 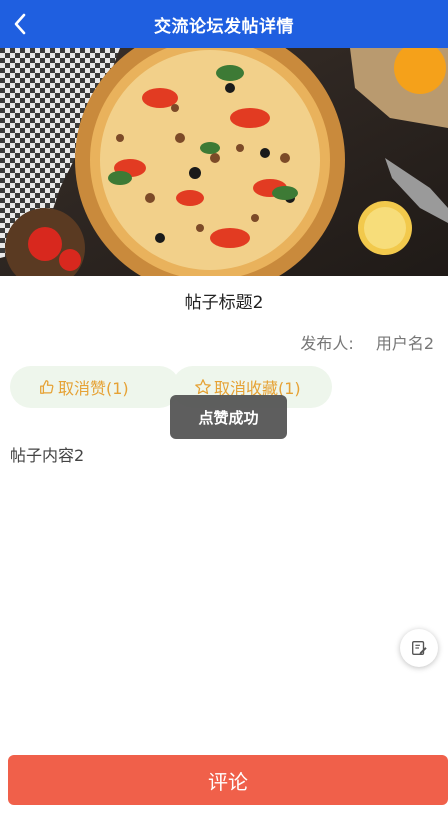 I want to click on page-title: 交流论坛发帖详情, so click(x=224, y=26).